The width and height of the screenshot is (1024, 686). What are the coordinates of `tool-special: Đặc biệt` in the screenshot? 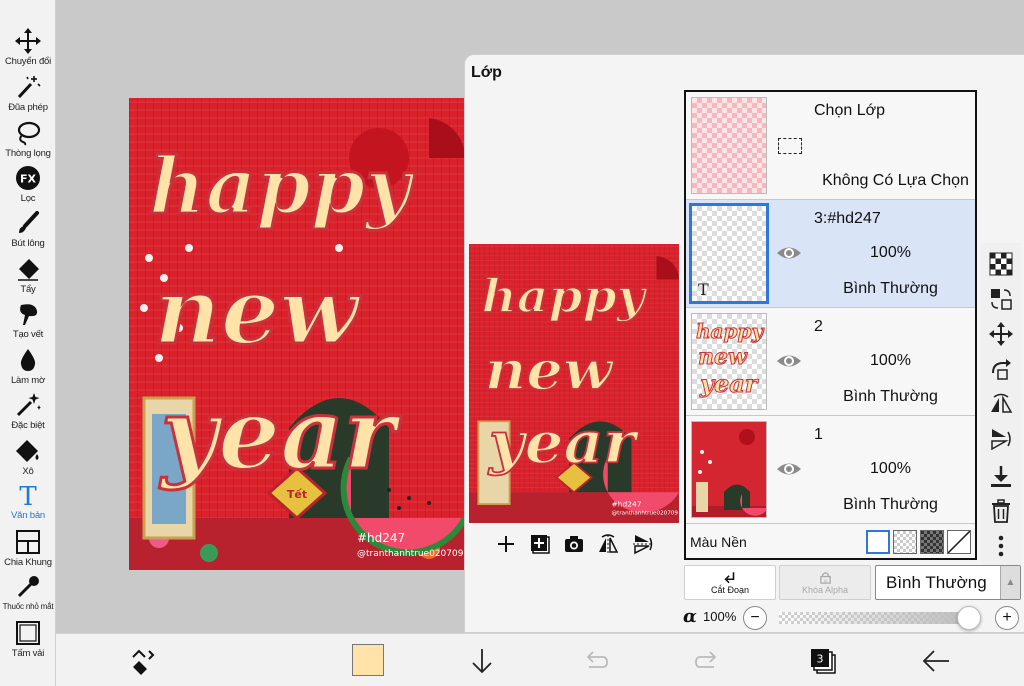 It's located at (28, 411).